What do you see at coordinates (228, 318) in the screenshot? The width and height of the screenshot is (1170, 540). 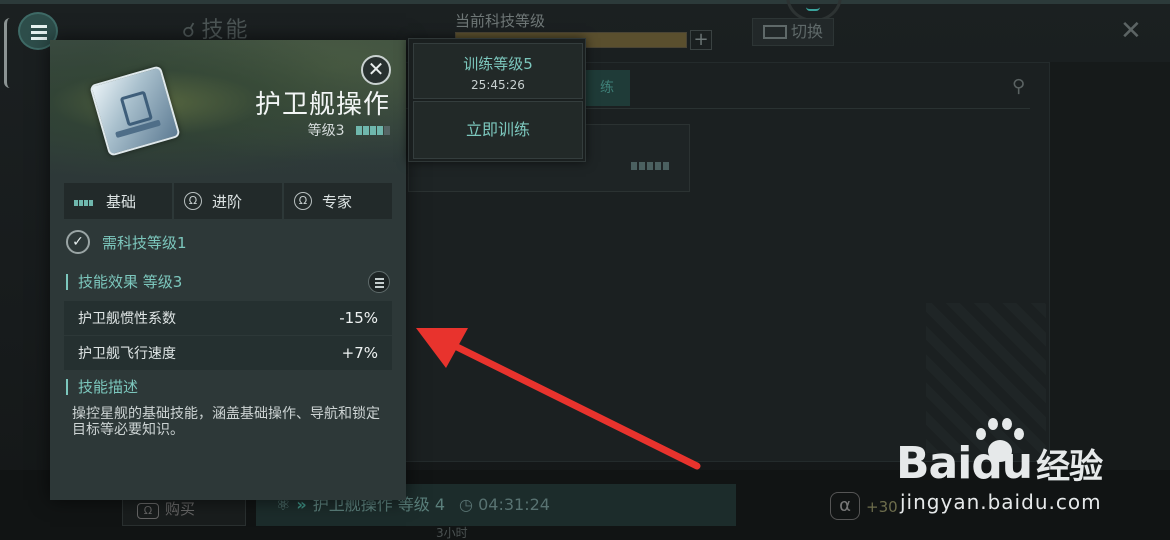 I see `effect-row: 护卫舰惯性系数 -15%` at bounding box center [228, 318].